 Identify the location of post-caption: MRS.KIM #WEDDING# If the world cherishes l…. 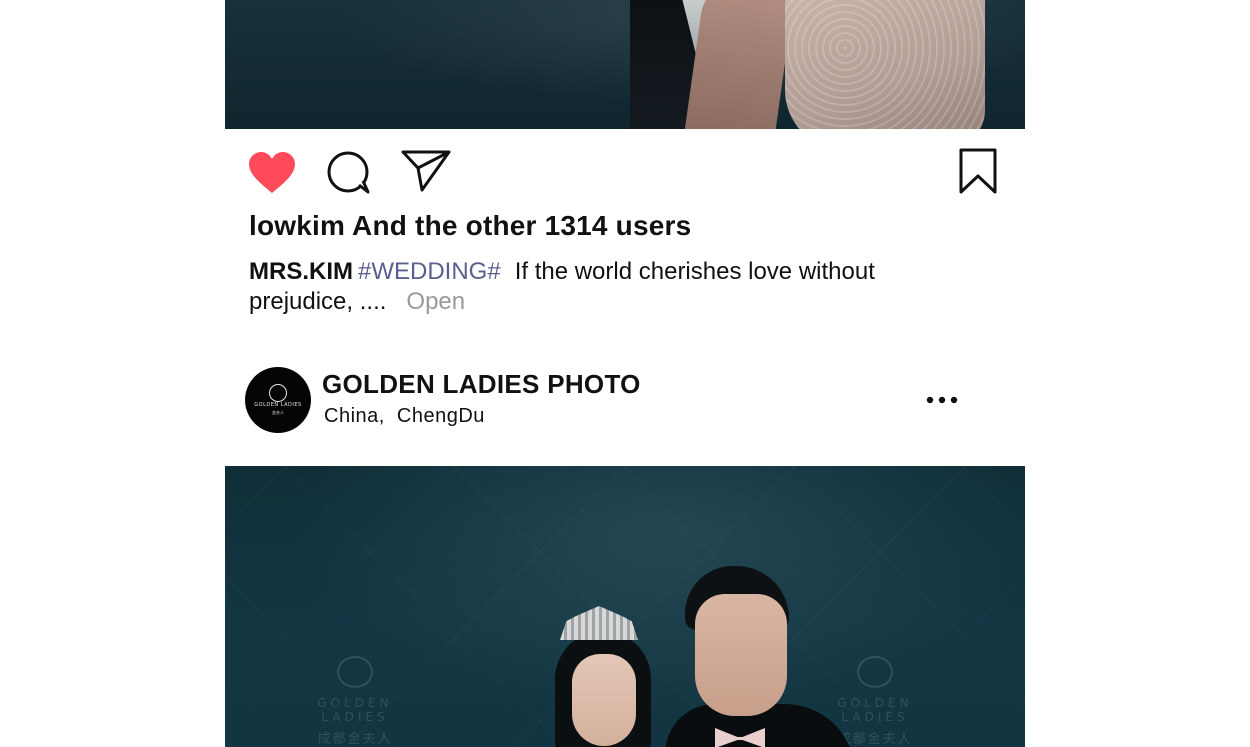
(599, 287).